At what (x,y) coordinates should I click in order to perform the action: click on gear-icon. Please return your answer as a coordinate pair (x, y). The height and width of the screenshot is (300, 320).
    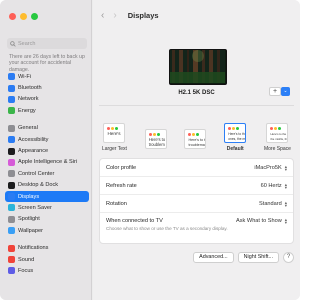
    Looking at the image, I should click on (11, 128).